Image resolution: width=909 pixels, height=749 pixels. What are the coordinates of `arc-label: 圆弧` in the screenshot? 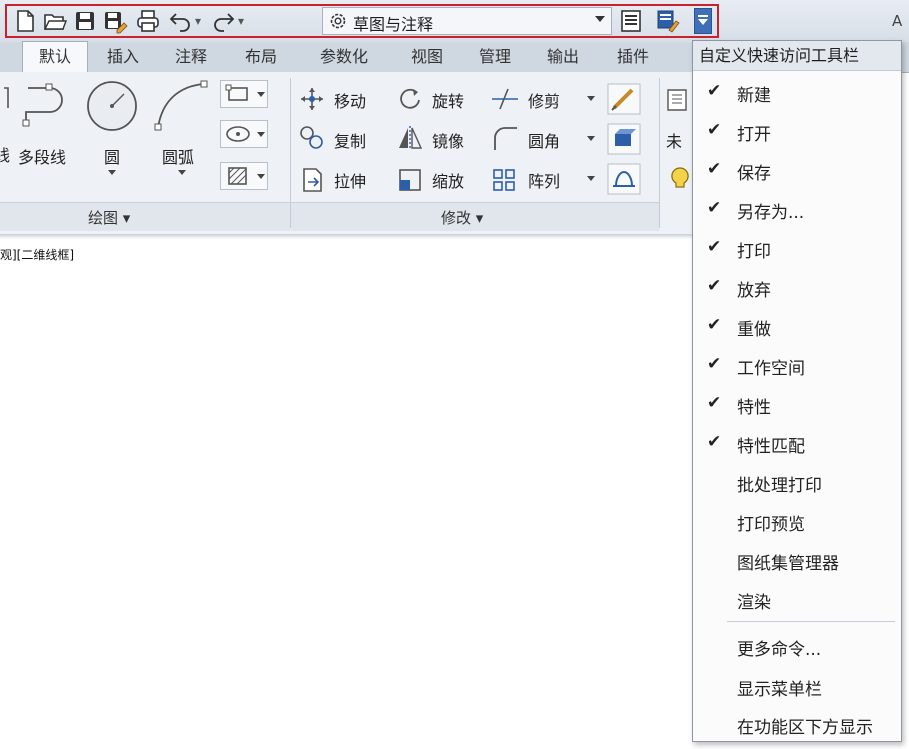 It's located at (178, 156).